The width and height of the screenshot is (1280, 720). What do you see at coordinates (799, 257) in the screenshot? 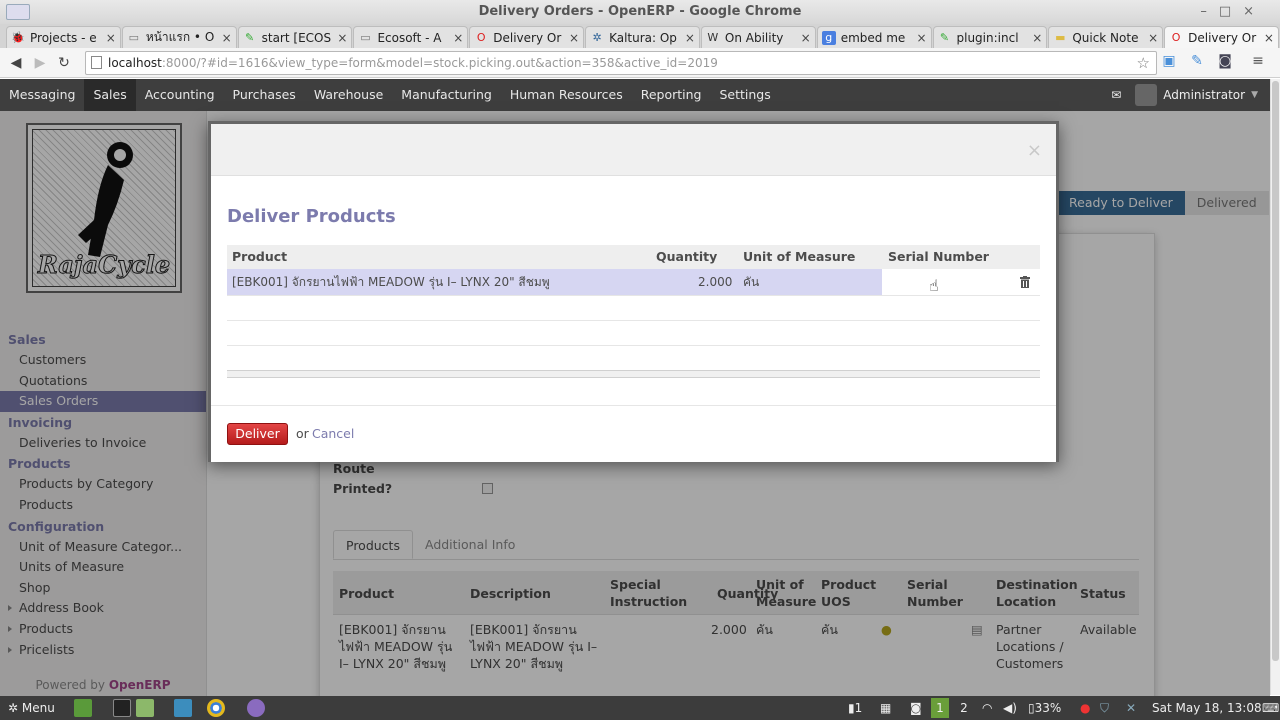
I see `col-uom: Unit of Measure` at bounding box center [799, 257].